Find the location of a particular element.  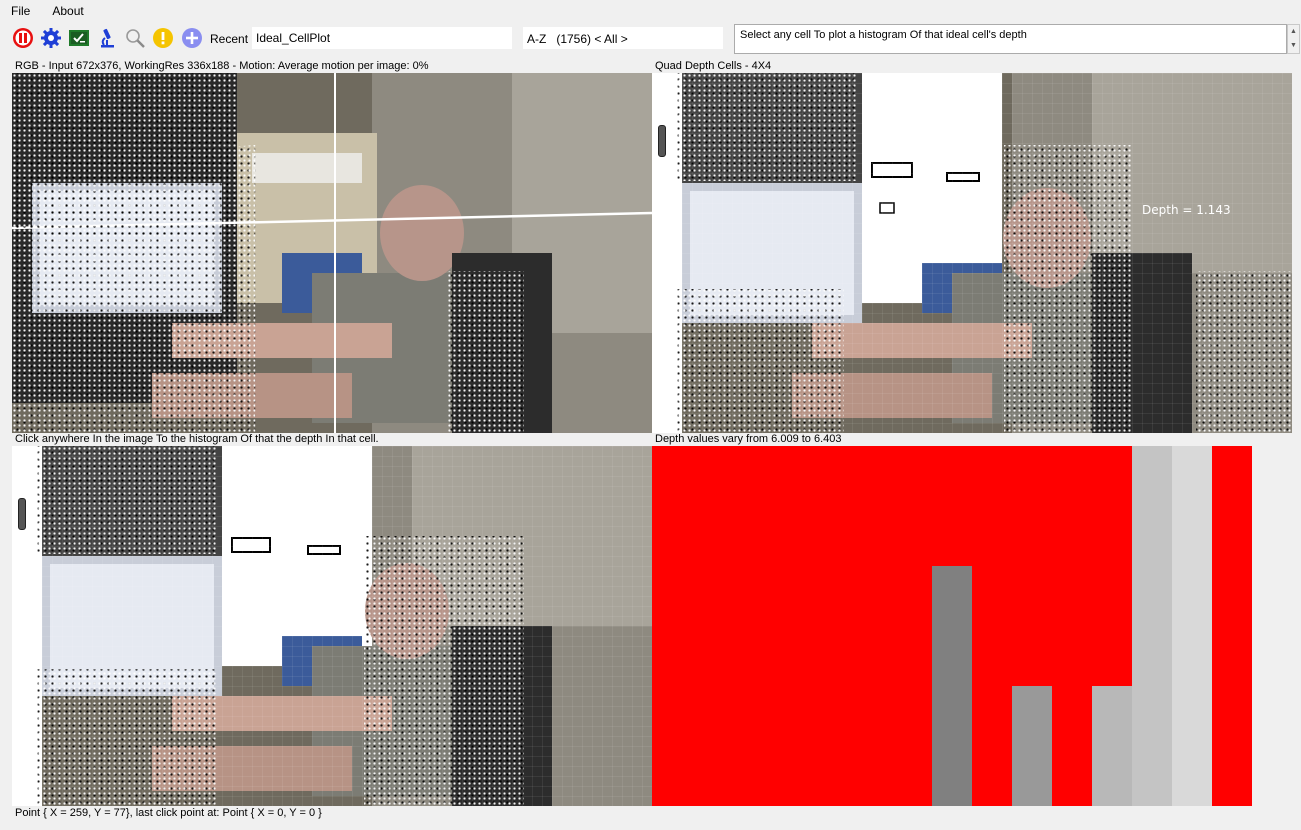

recent-input is located at coordinates (382, 38).